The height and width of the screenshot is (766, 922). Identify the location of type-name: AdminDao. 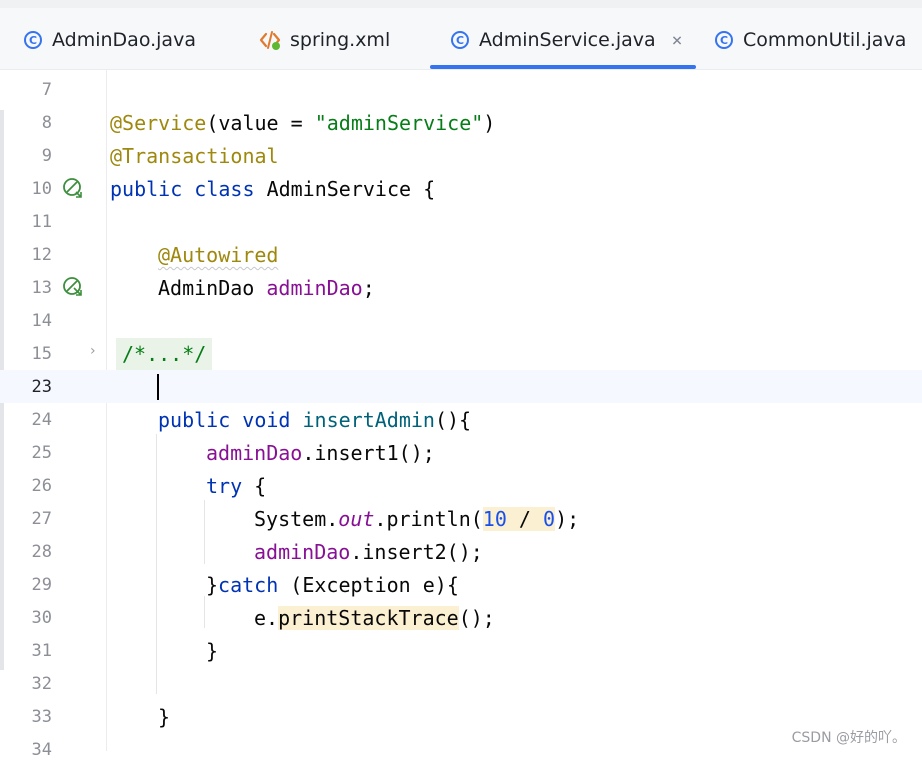
(212, 288).